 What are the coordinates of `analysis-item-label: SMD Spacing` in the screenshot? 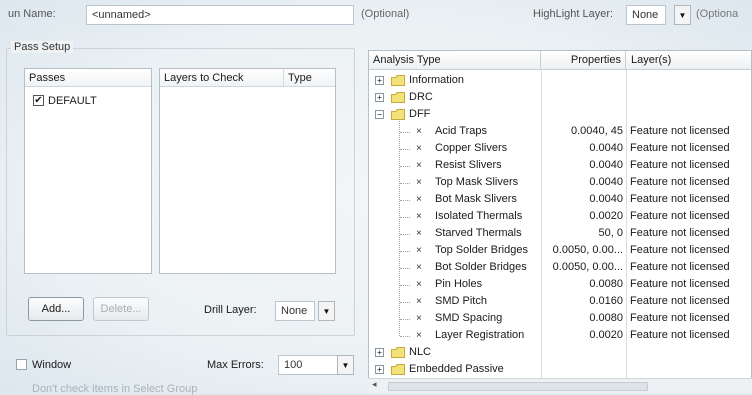 It's located at (469, 318).